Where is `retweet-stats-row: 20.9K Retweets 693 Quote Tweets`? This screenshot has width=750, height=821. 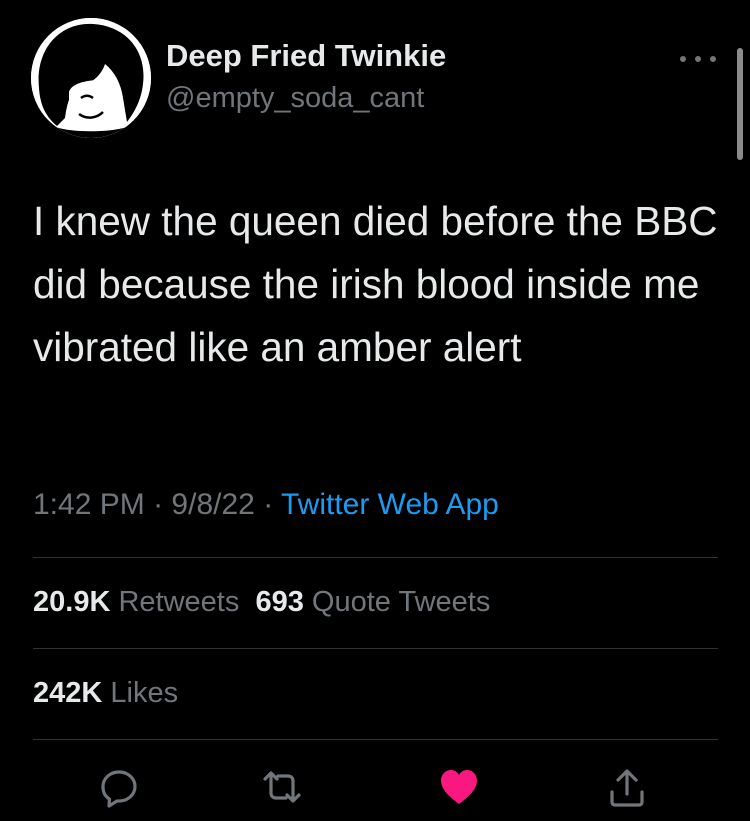 retweet-stats-row: 20.9K Retweets 693 Quote Tweets is located at coordinates (261, 602).